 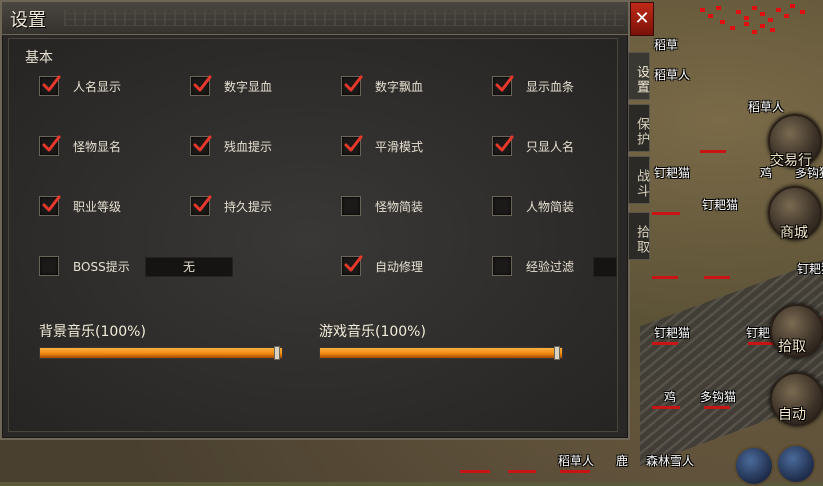 I want to click on durability-alert-checkbox, so click(x=201, y=205).